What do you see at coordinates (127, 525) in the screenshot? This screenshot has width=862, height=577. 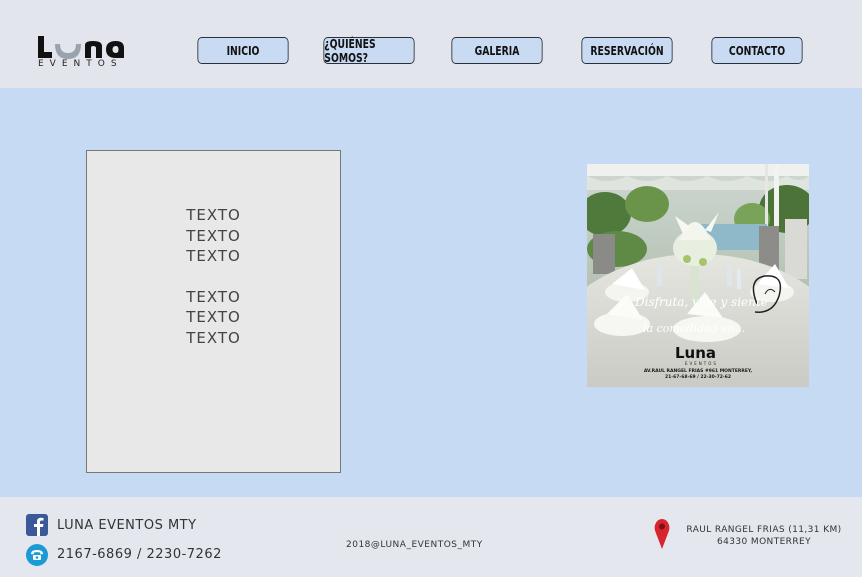 I see `facebook-label: LUNA EVENTOS MTY` at bounding box center [127, 525].